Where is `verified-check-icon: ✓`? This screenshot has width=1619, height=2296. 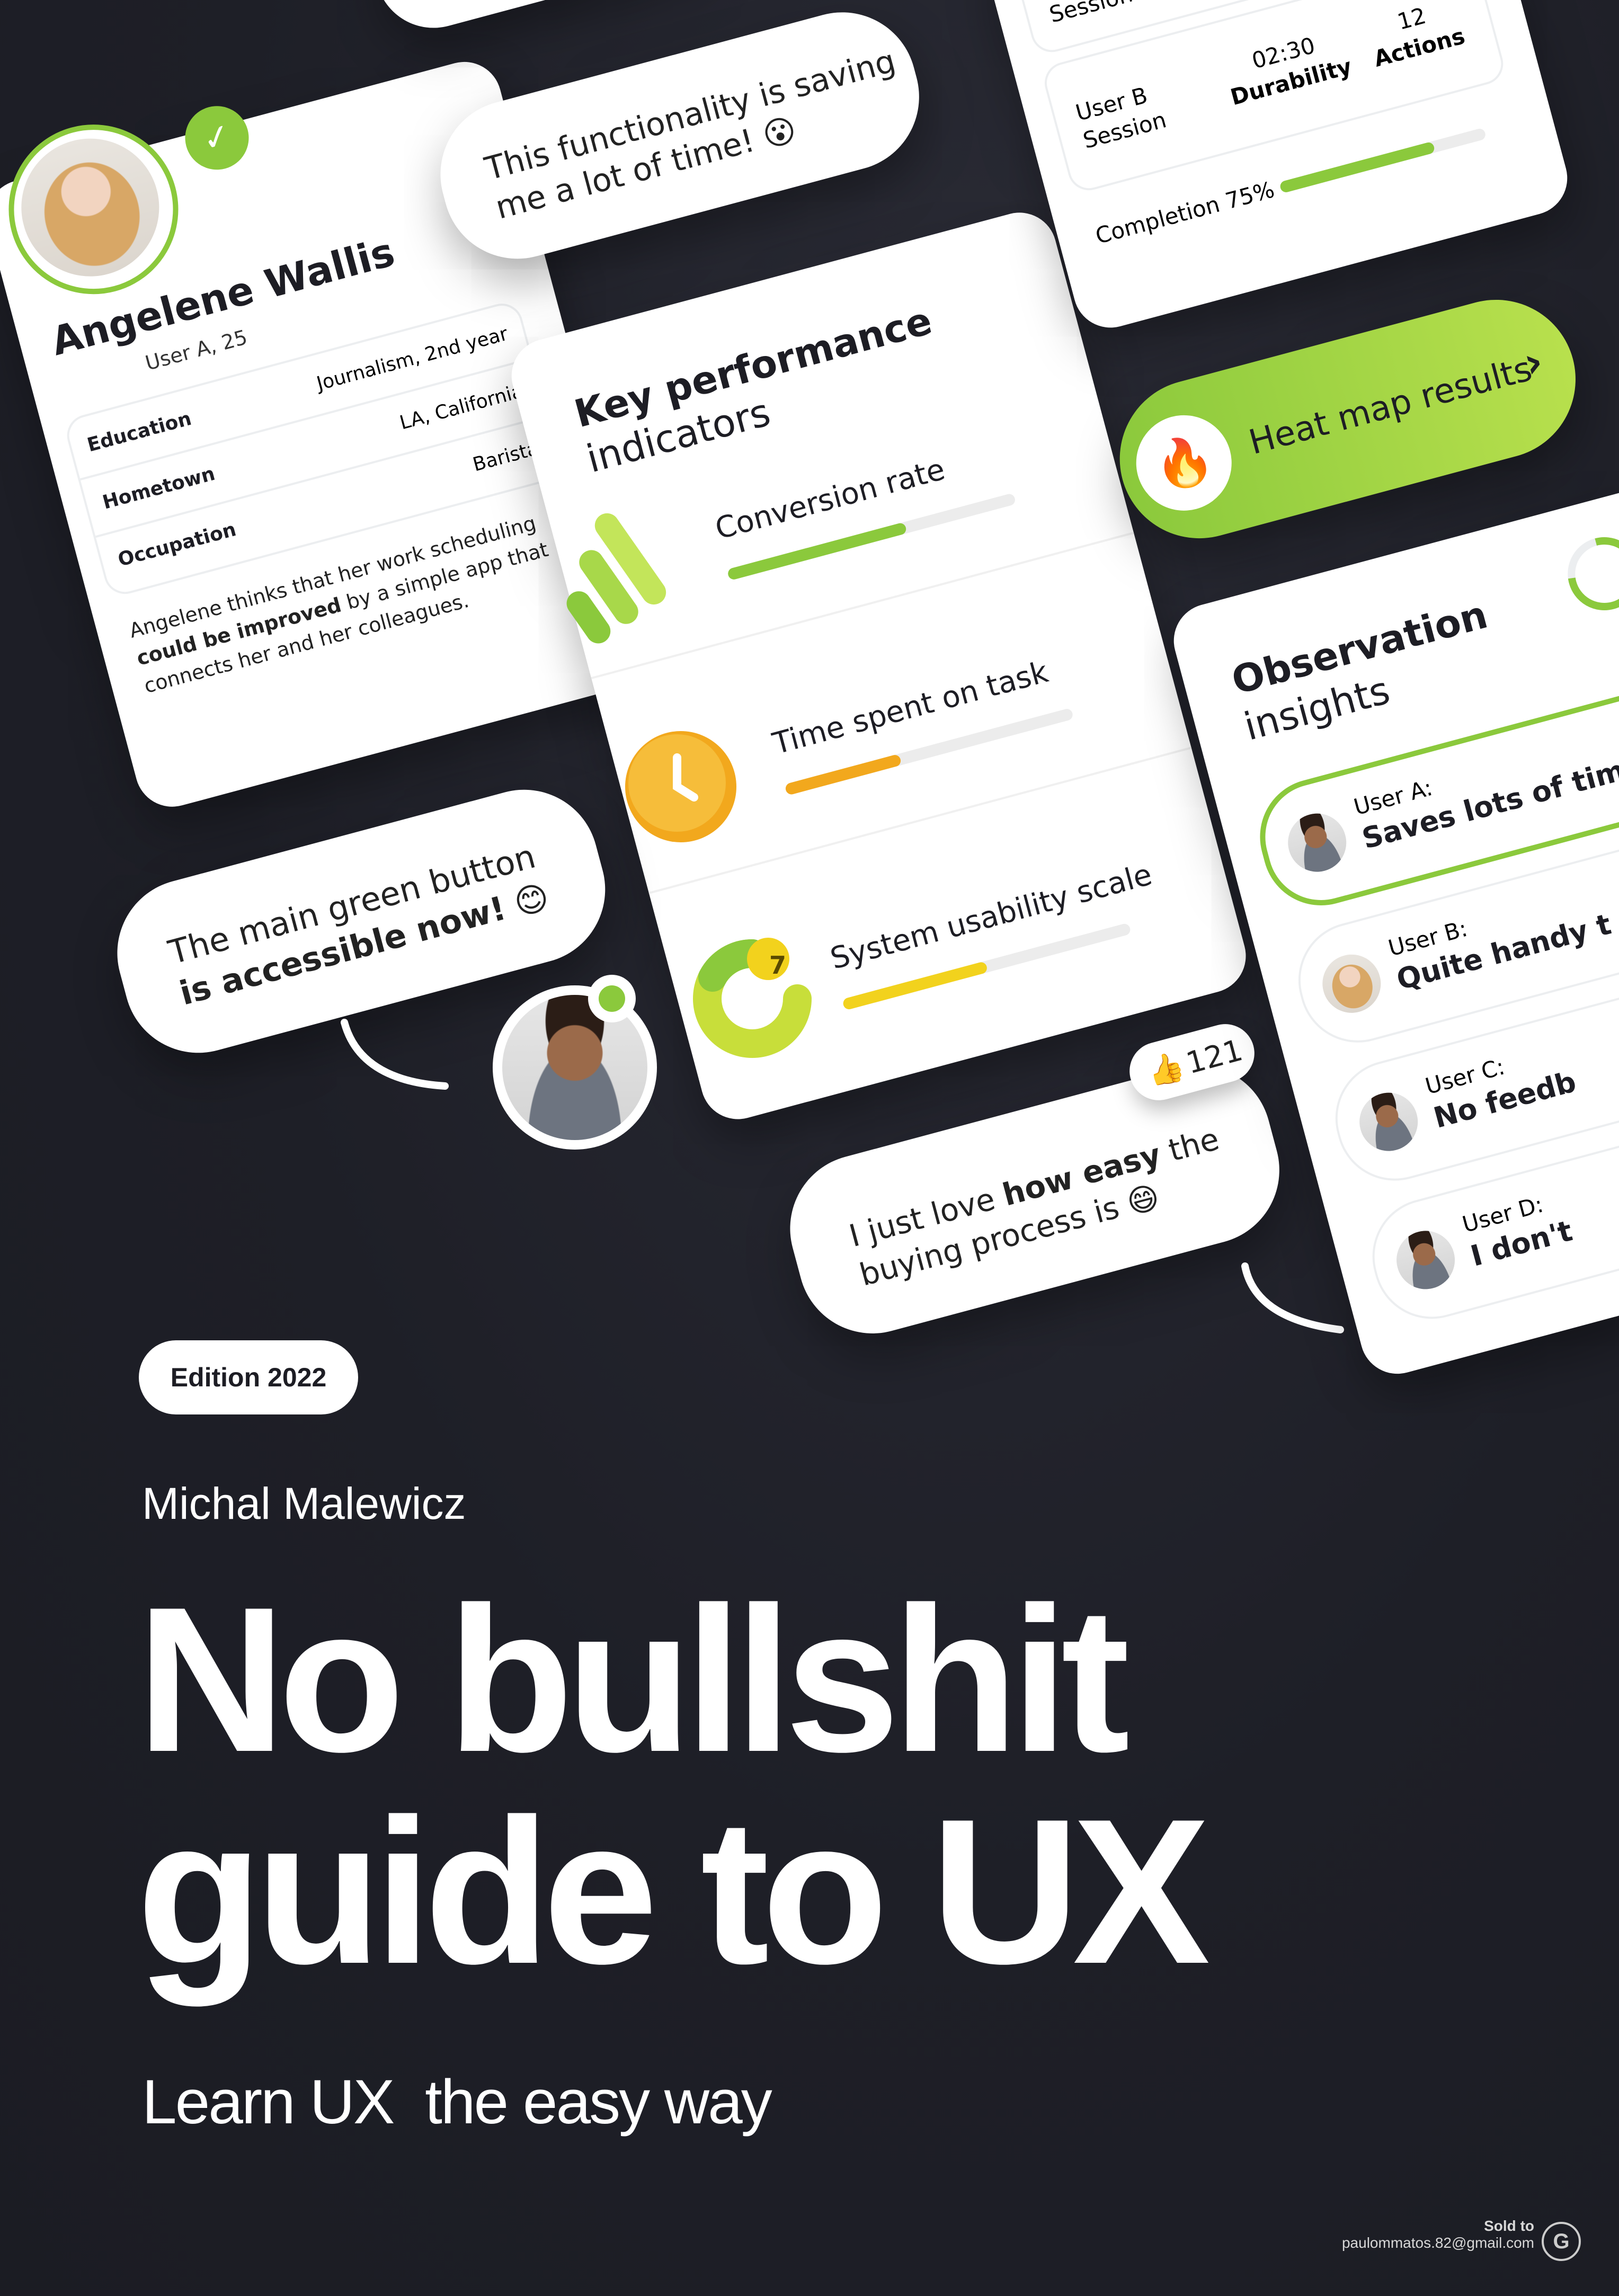
verified-check-icon: ✓ is located at coordinates (217, 138).